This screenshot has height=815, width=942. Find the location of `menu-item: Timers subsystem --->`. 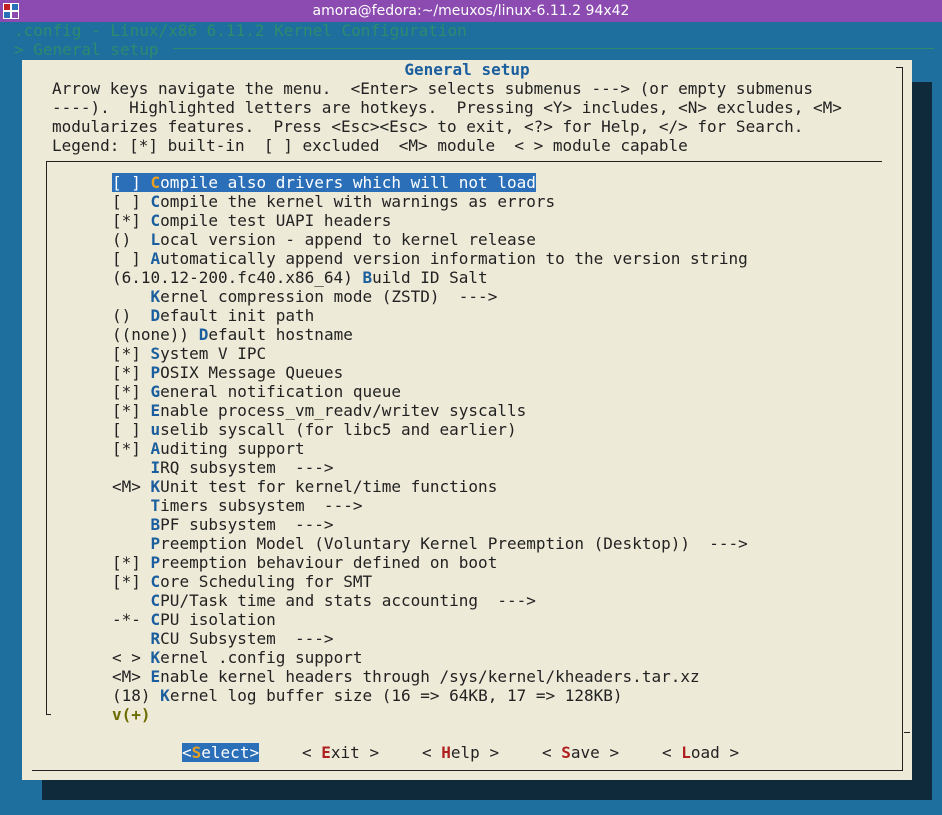

menu-item: Timers subsystem ---> is located at coordinates (237, 505).